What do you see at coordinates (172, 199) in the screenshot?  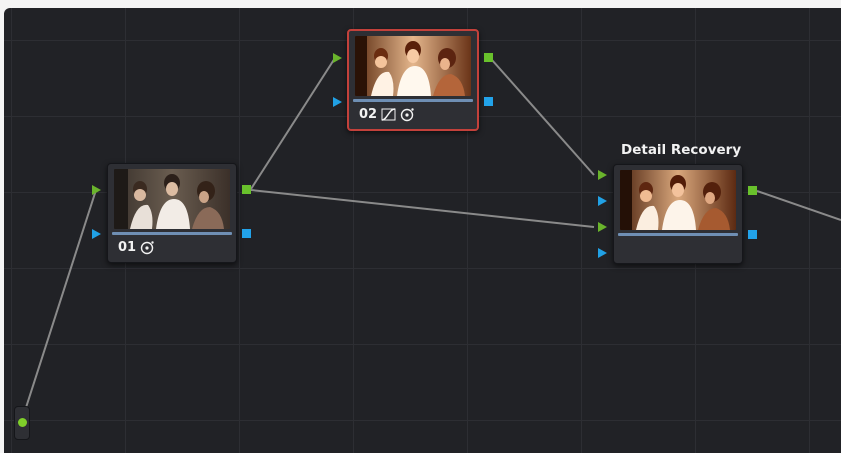 I see `node-01-thumbnail` at bounding box center [172, 199].